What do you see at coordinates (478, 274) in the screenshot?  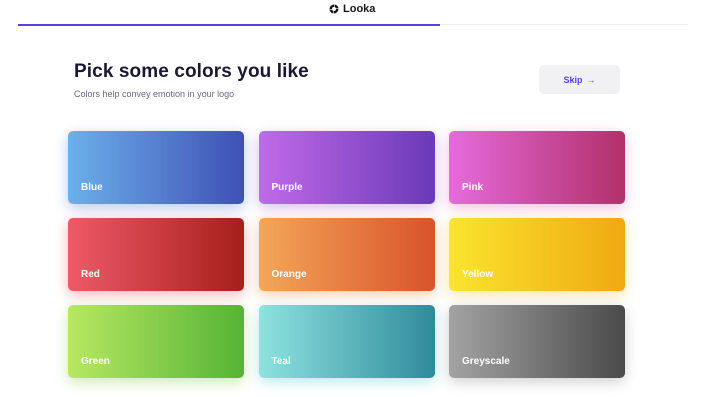 I see `color-option-label: Yellow` at bounding box center [478, 274].